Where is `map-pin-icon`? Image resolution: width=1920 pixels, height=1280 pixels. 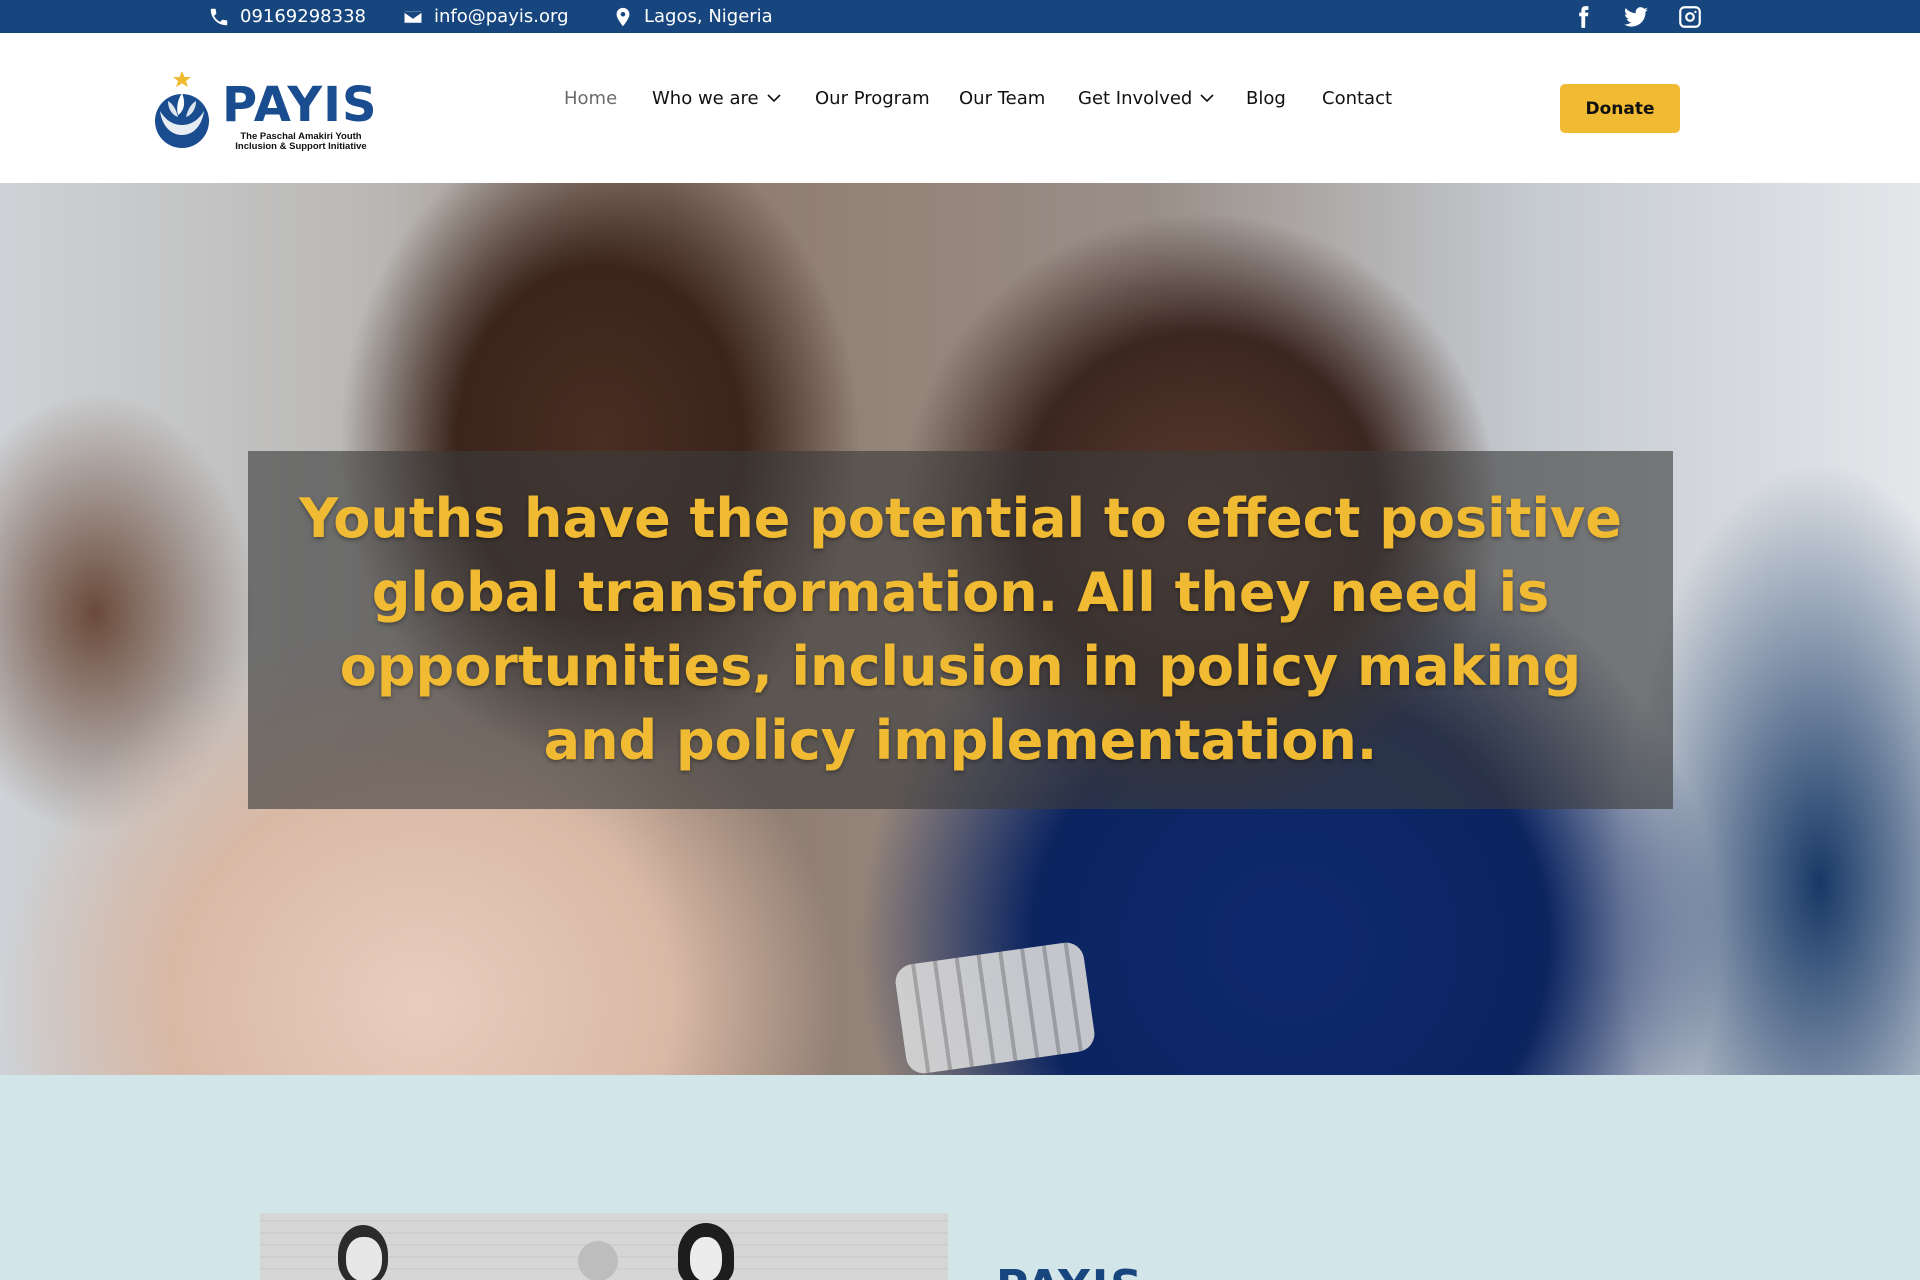
map-pin-icon is located at coordinates (623, 16).